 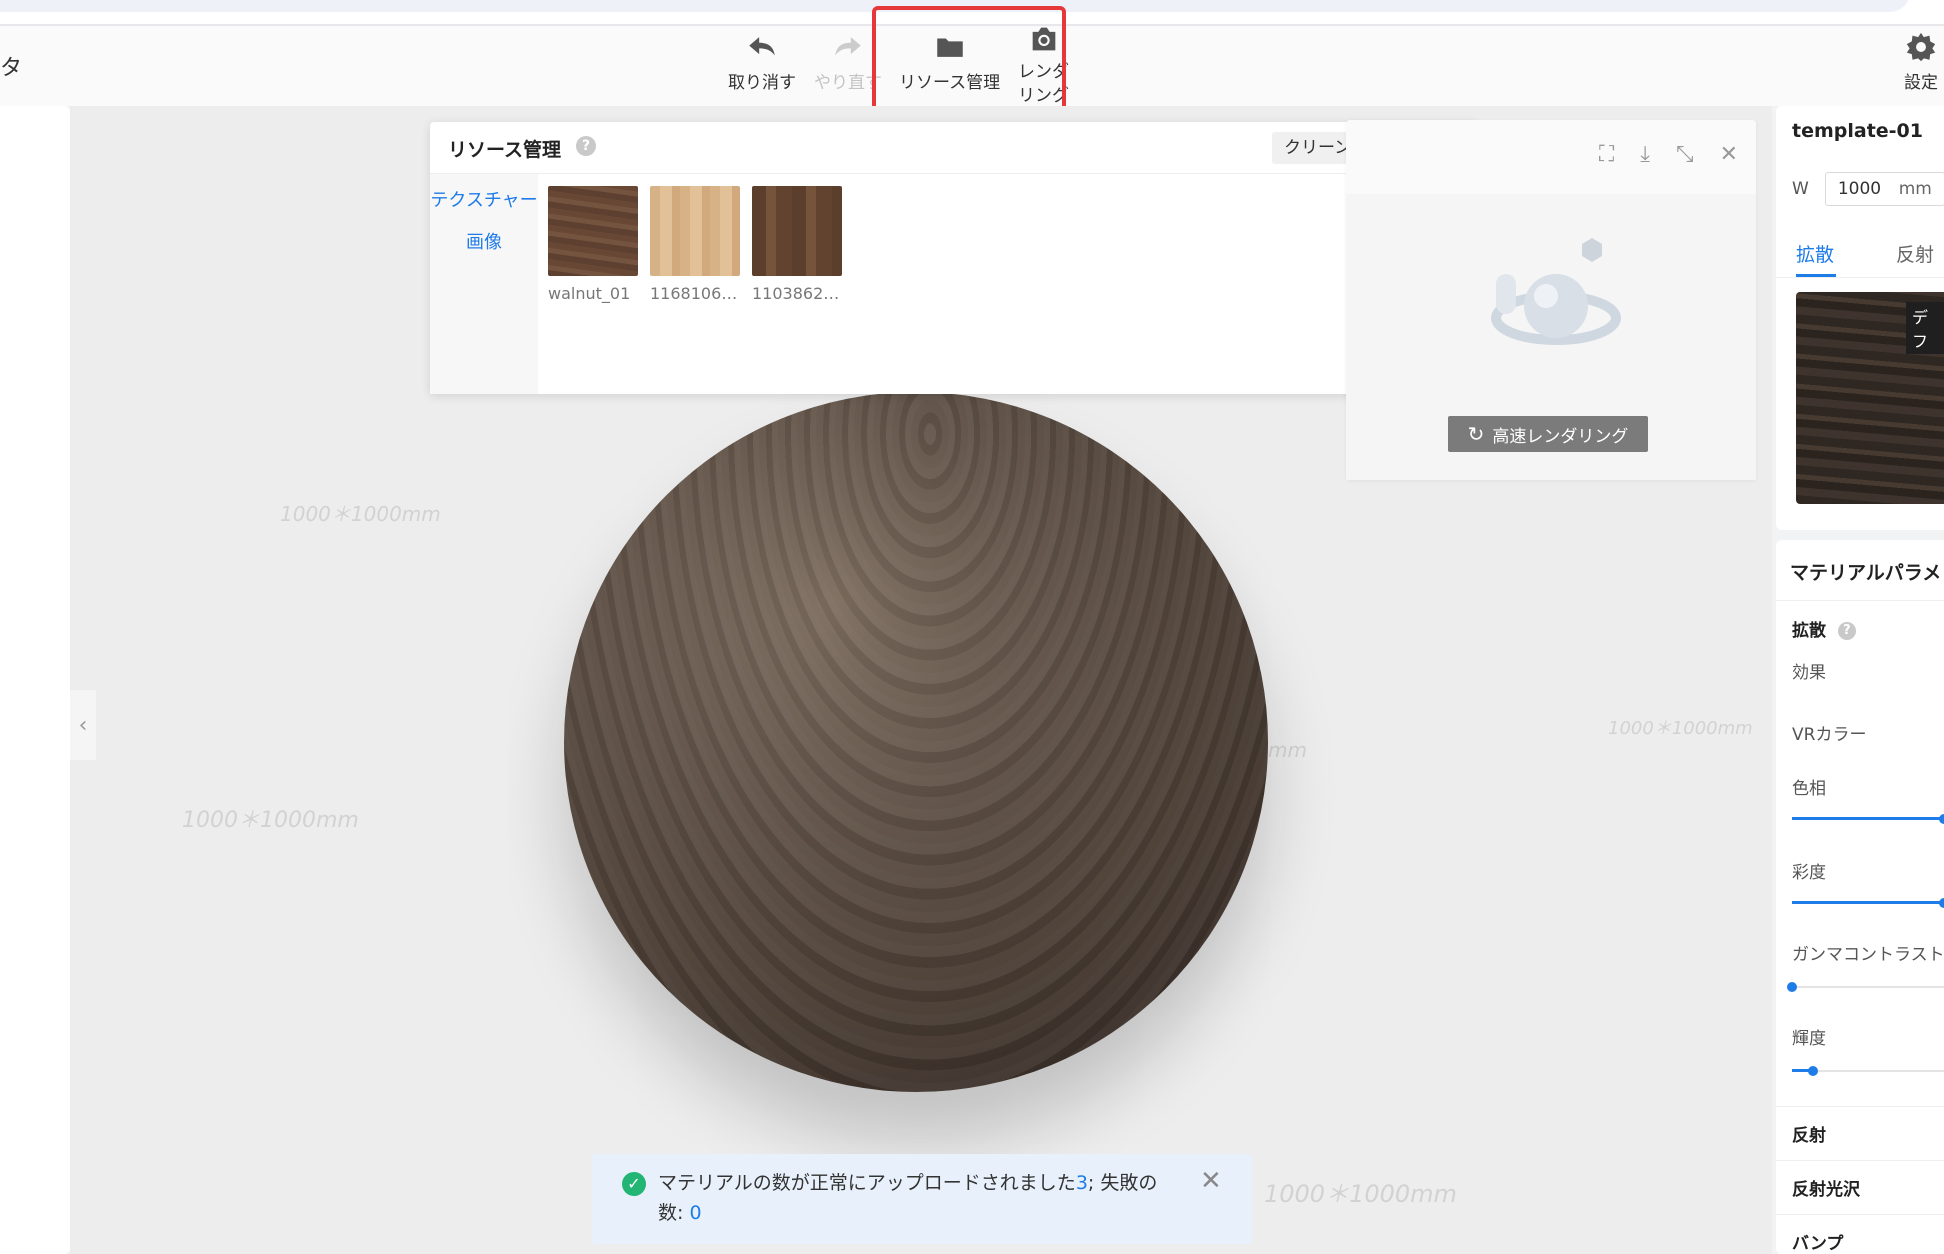 I want to click on grid-label-partial: mm, so click(x=1287, y=750).